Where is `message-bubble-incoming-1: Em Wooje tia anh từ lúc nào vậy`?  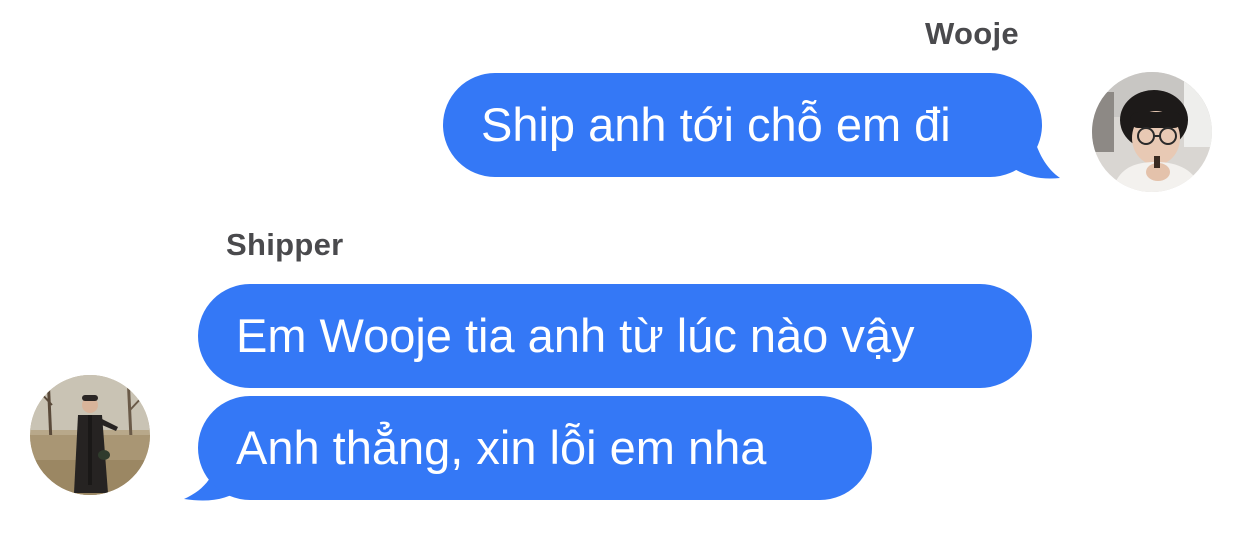 message-bubble-incoming-1: Em Wooje tia anh từ lúc nào vậy is located at coordinates (615, 336).